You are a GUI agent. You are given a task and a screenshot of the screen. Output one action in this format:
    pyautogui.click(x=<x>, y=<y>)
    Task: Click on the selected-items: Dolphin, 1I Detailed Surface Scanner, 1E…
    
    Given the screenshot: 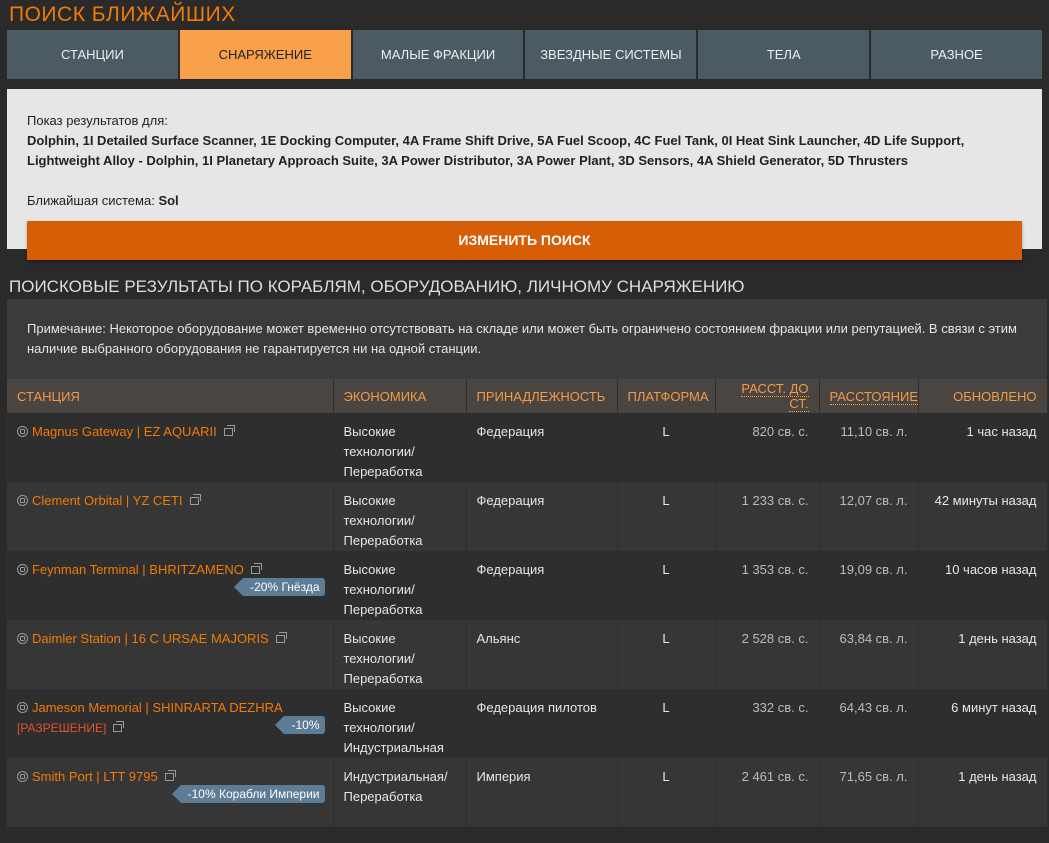 What is the action you would take?
    pyautogui.click(x=496, y=150)
    